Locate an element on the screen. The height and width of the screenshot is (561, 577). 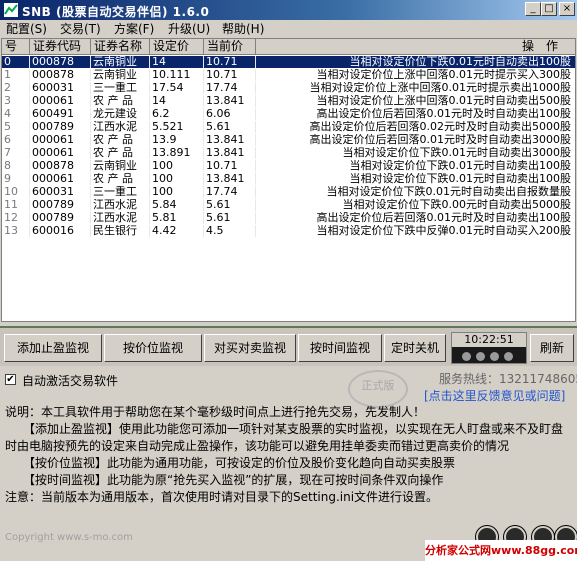
cell-action: 高出设定价位后若回落0.01元时及时自动卖出3000股 is located at coordinates (440, 140).